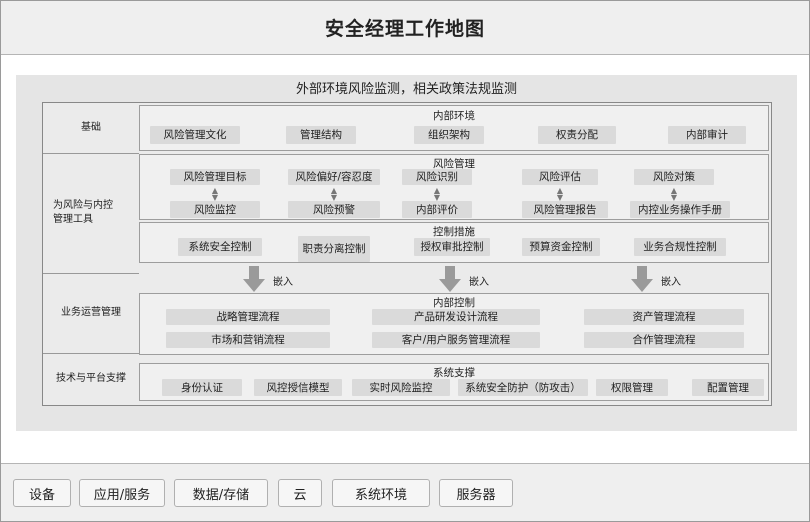 Image resolution: width=810 pixels, height=522 pixels. Describe the element at coordinates (561, 247) in the screenshot. I see `control-item: 预算资金控制` at that location.